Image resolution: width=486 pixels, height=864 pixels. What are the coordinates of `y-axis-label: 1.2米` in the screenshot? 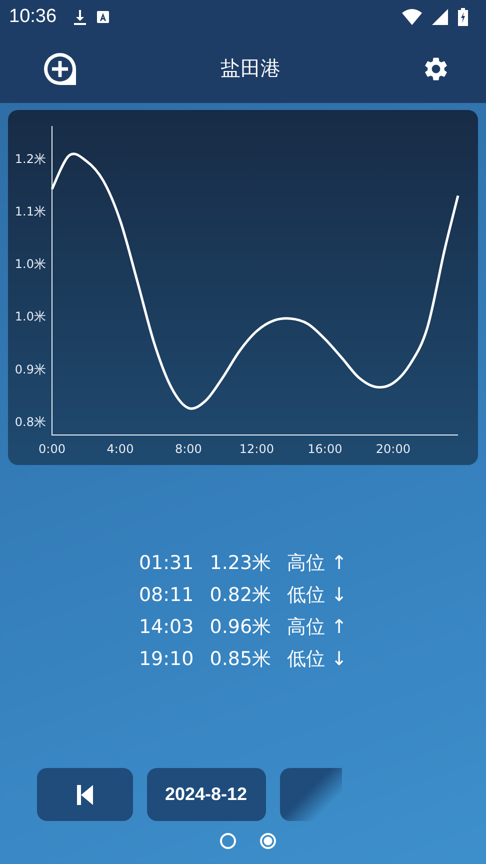 It's located at (30, 159).